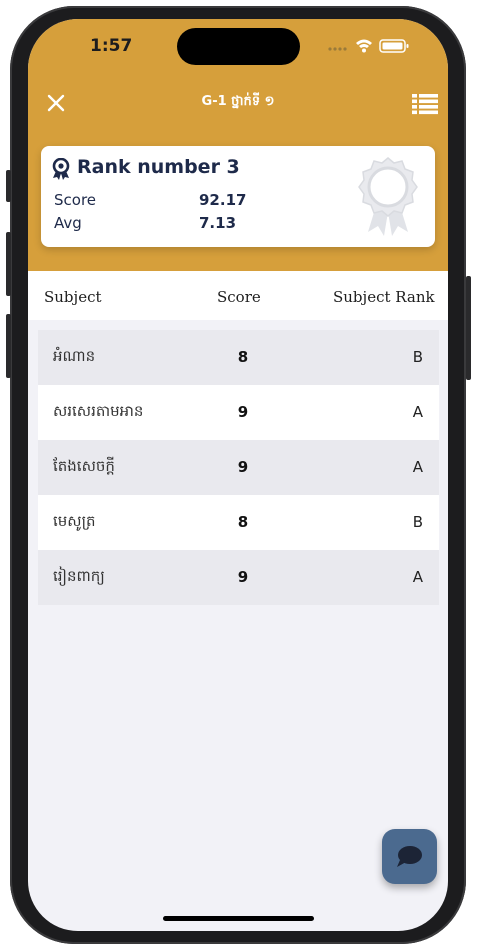 Image resolution: width=477 pixels, height=949 pixels. What do you see at coordinates (364, 46) in the screenshot?
I see `wifi-icon` at bounding box center [364, 46].